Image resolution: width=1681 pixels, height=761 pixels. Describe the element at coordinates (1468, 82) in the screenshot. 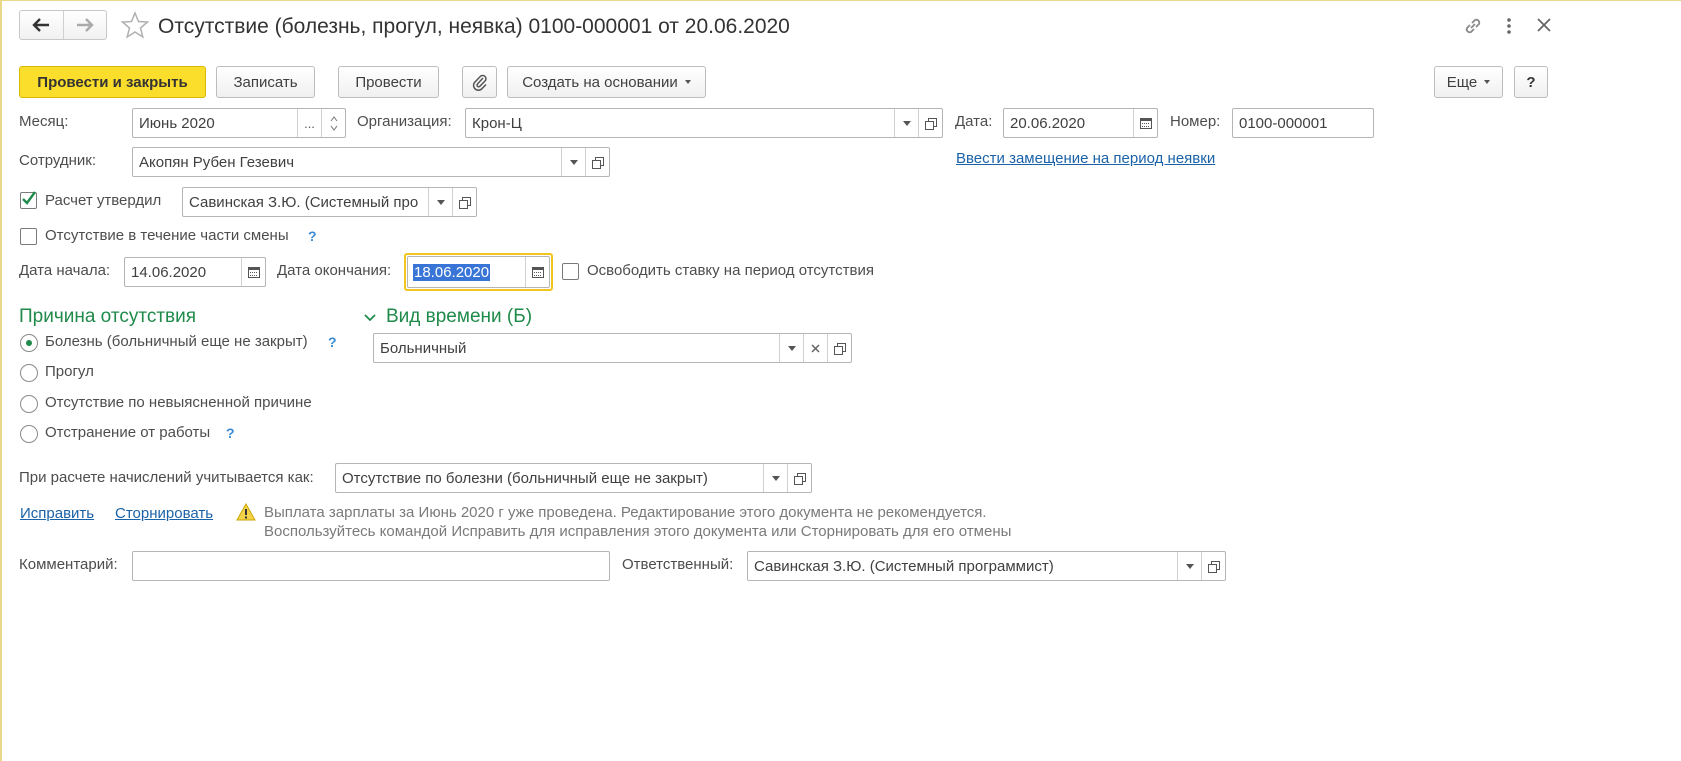

I see `more-button: Еще` at that location.